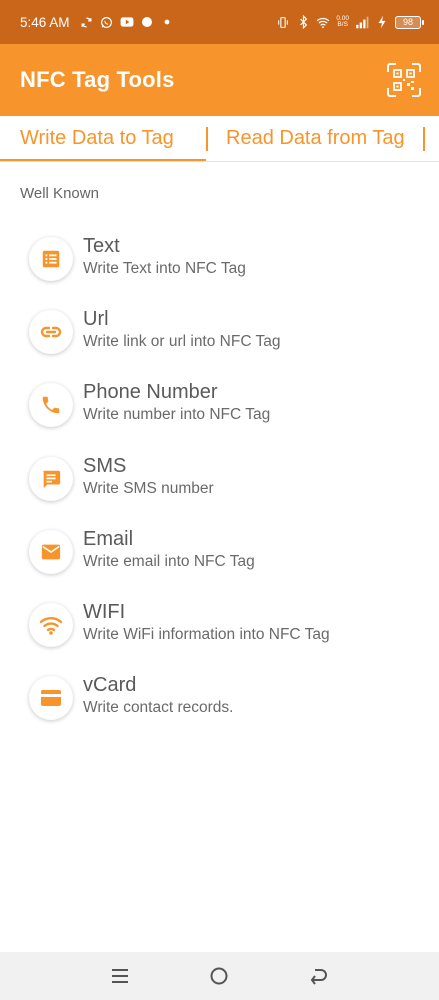  I want to click on item-text: vCard Write contact records., so click(158, 696).